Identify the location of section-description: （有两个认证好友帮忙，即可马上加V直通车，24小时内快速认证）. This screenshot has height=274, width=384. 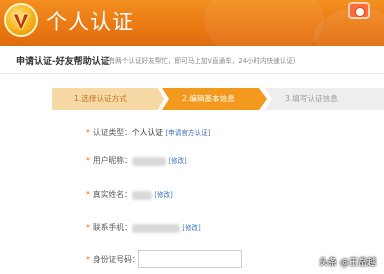
(201, 61).